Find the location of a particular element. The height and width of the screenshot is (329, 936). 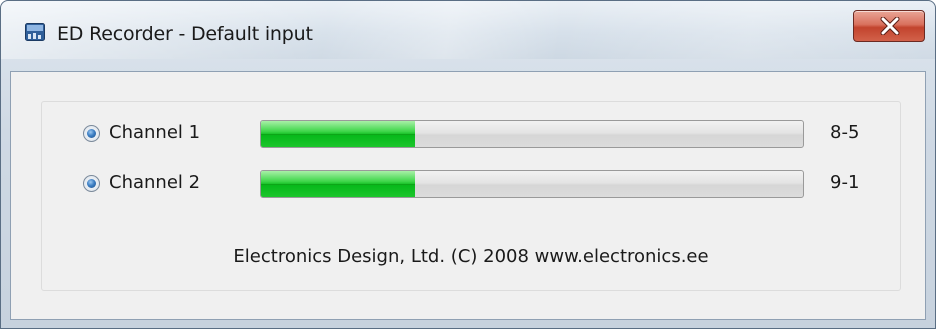

channel-row: Channel 1 8-5 is located at coordinates (471, 134).